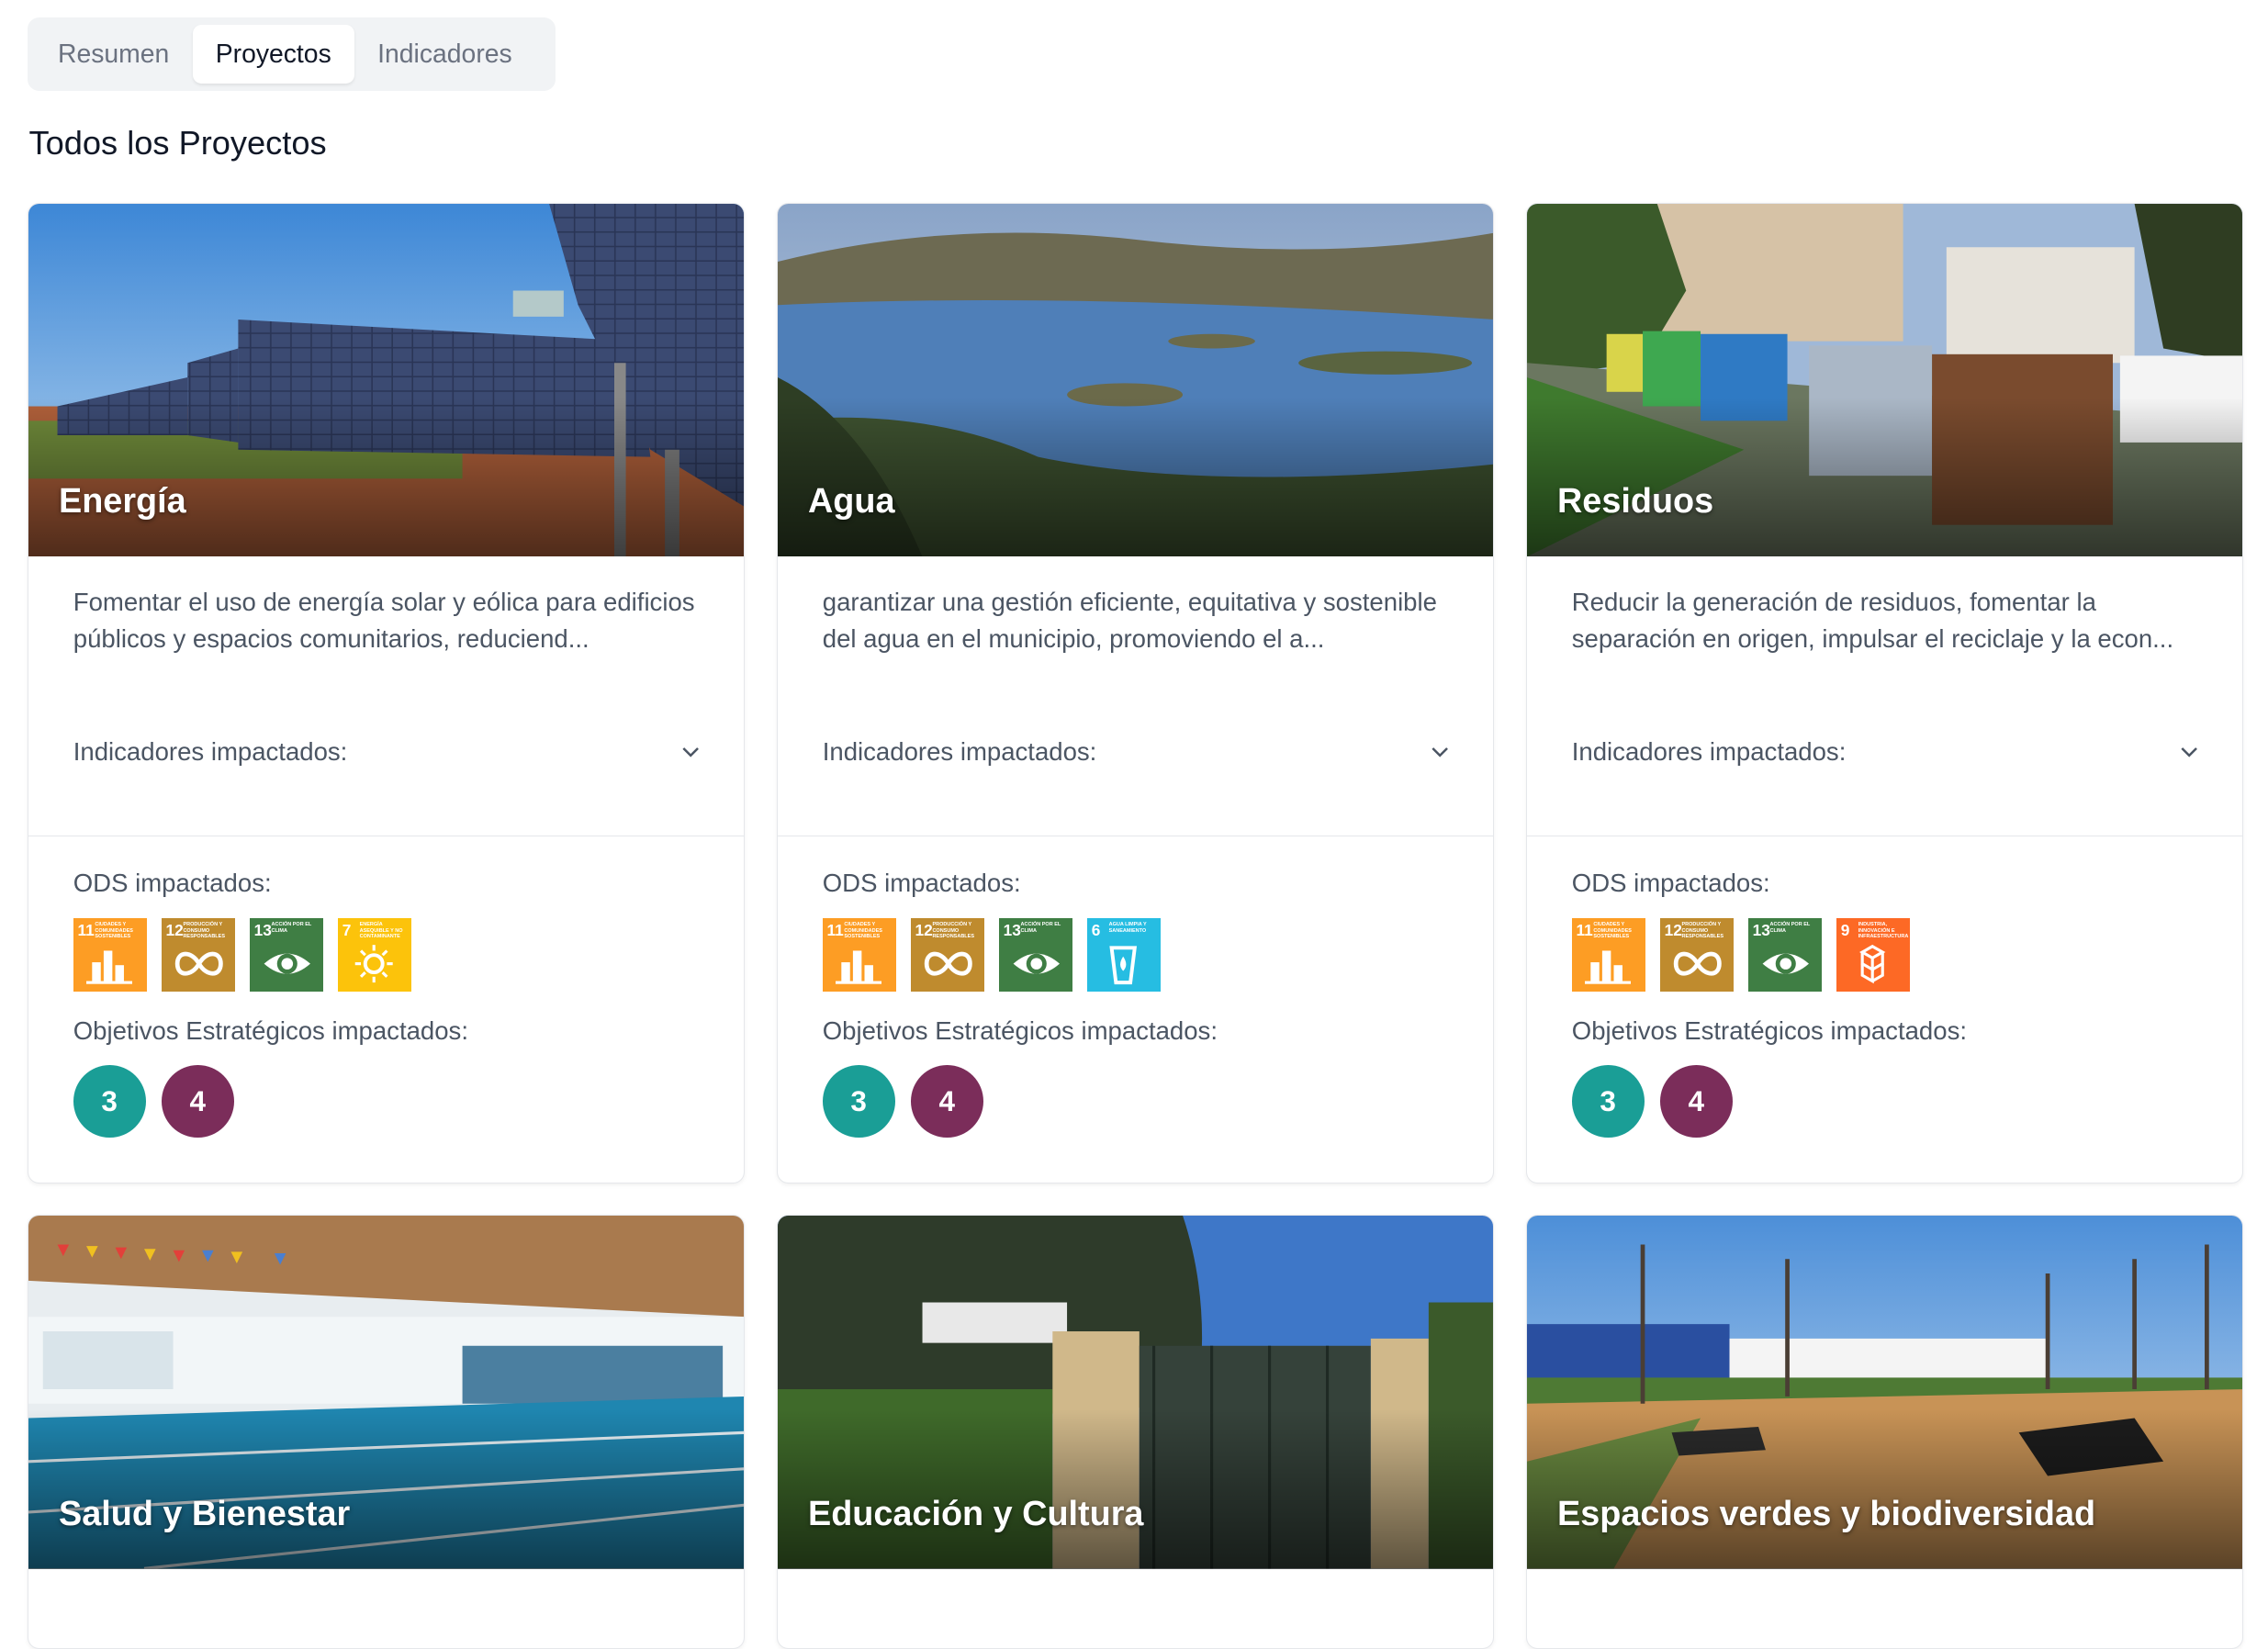  Describe the element at coordinates (1885, 379) in the screenshot. I see `project-image-residuos: Residuos` at that location.